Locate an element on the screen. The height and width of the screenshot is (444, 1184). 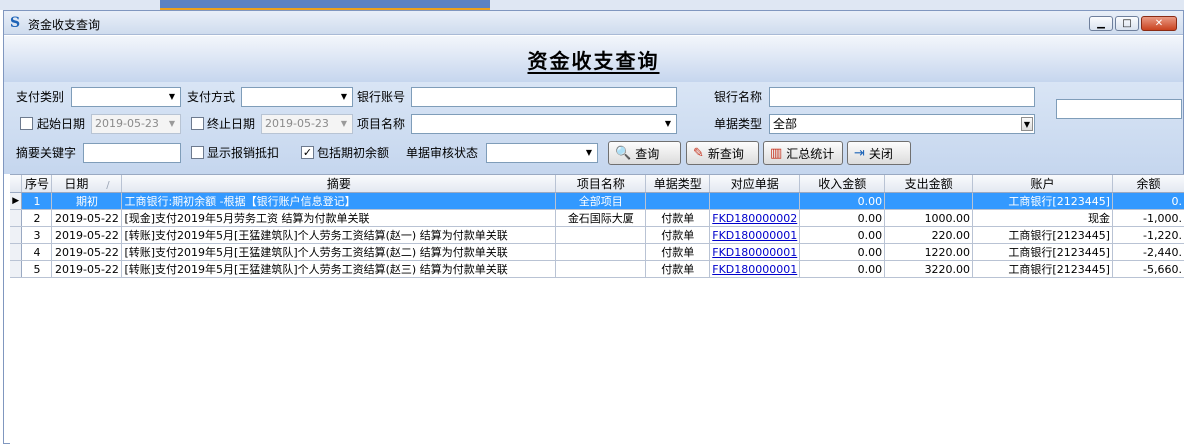
column-header: 项目名称 is located at coordinates (601, 184).